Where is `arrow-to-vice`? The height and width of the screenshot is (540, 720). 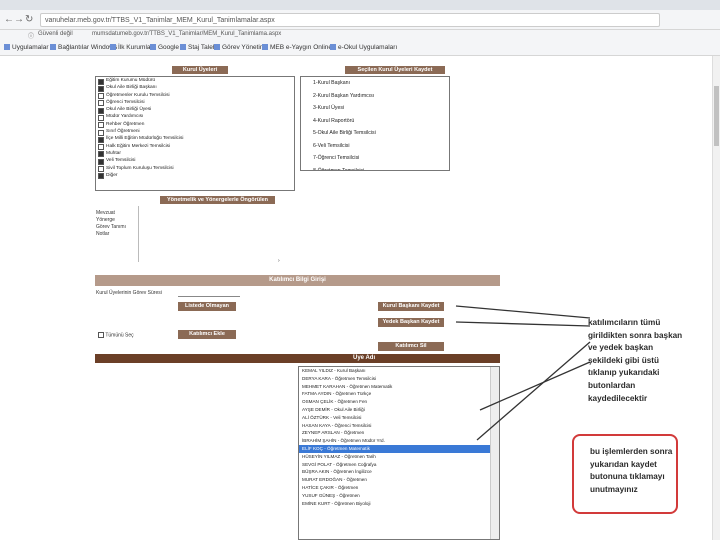 arrow-to-vice is located at coordinates (523, 324).